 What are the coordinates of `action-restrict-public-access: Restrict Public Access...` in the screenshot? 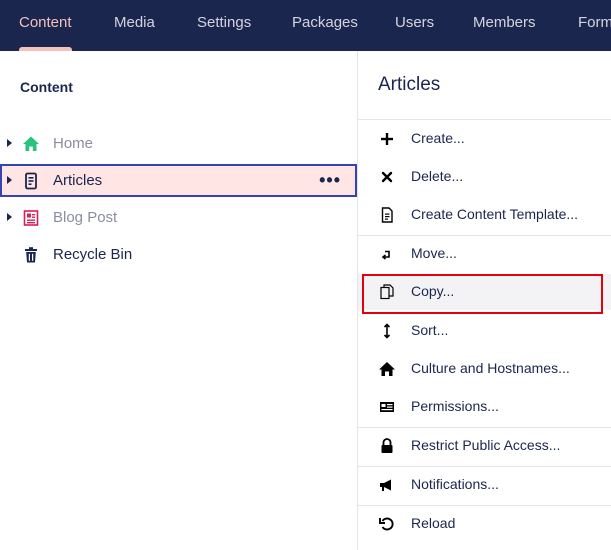 It's located at (484, 446).